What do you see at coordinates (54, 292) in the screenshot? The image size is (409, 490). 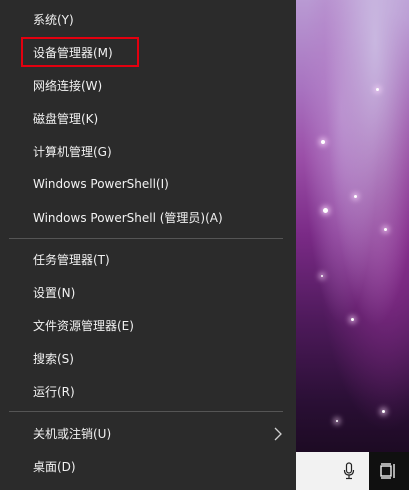 I see `menu-item-label: 设置(N)` at bounding box center [54, 292].